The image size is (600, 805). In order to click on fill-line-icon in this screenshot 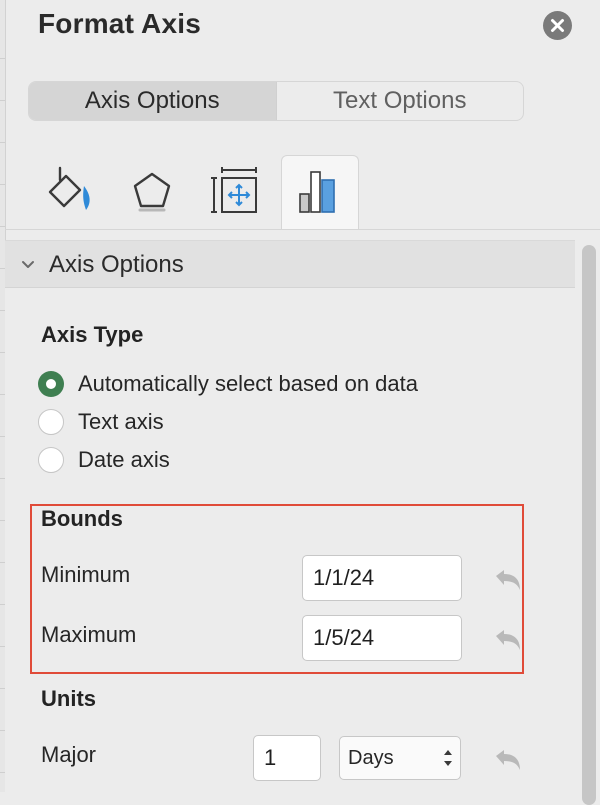, I will do `click(69, 188)`.